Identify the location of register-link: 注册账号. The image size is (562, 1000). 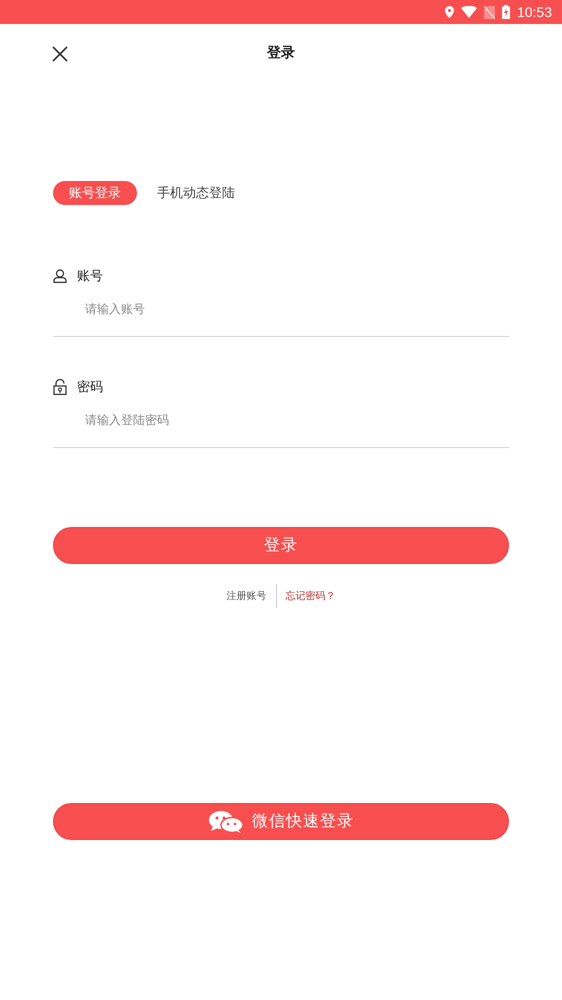
(247, 596).